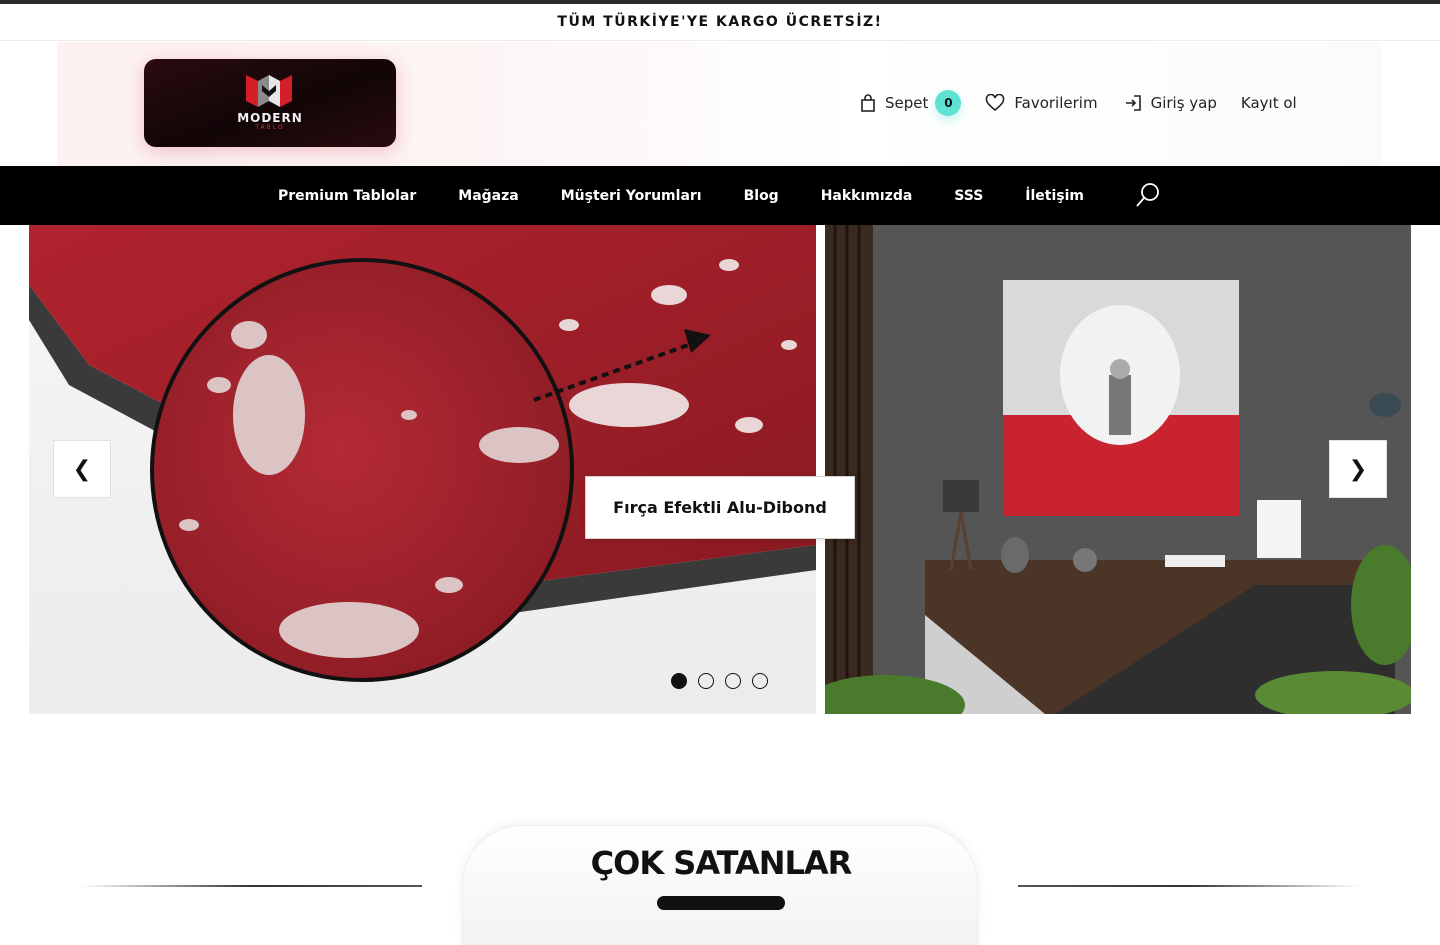  What do you see at coordinates (270, 118) in the screenshot?
I see `logo-wordmark: MODERN` at bounding box center [270, 118].